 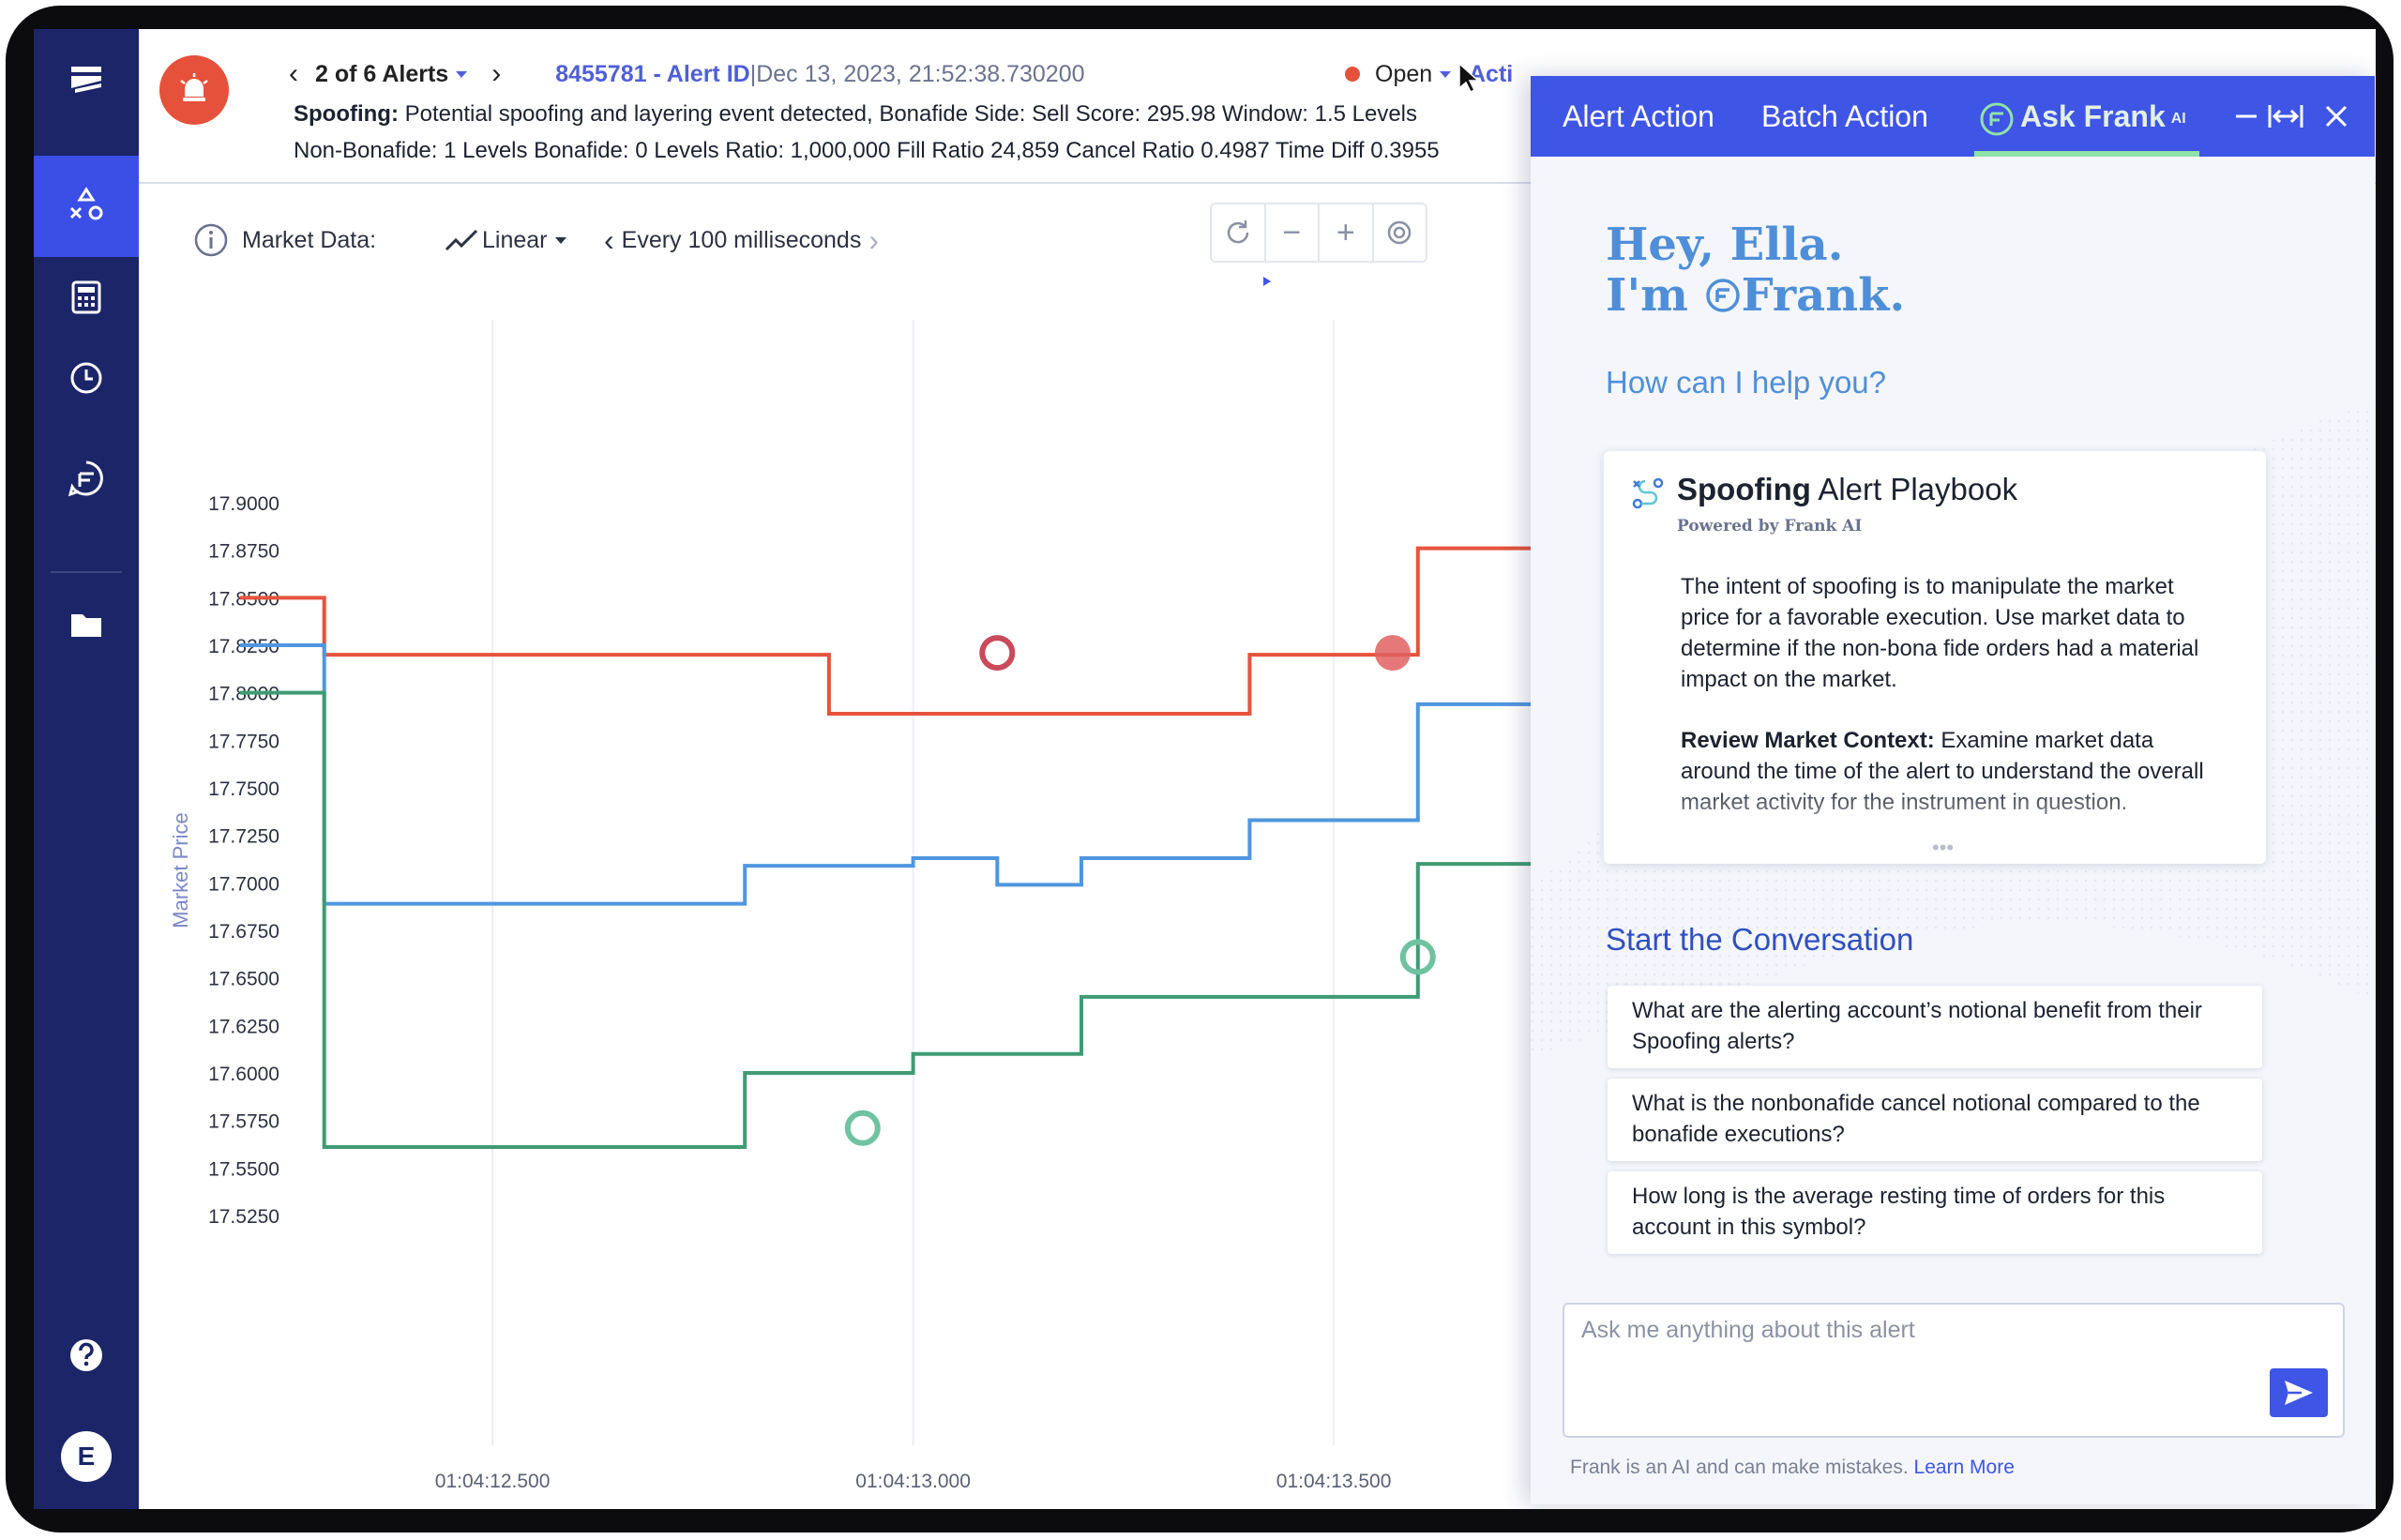 I want to click on sidebar-divider, so click(x=86, y=572).